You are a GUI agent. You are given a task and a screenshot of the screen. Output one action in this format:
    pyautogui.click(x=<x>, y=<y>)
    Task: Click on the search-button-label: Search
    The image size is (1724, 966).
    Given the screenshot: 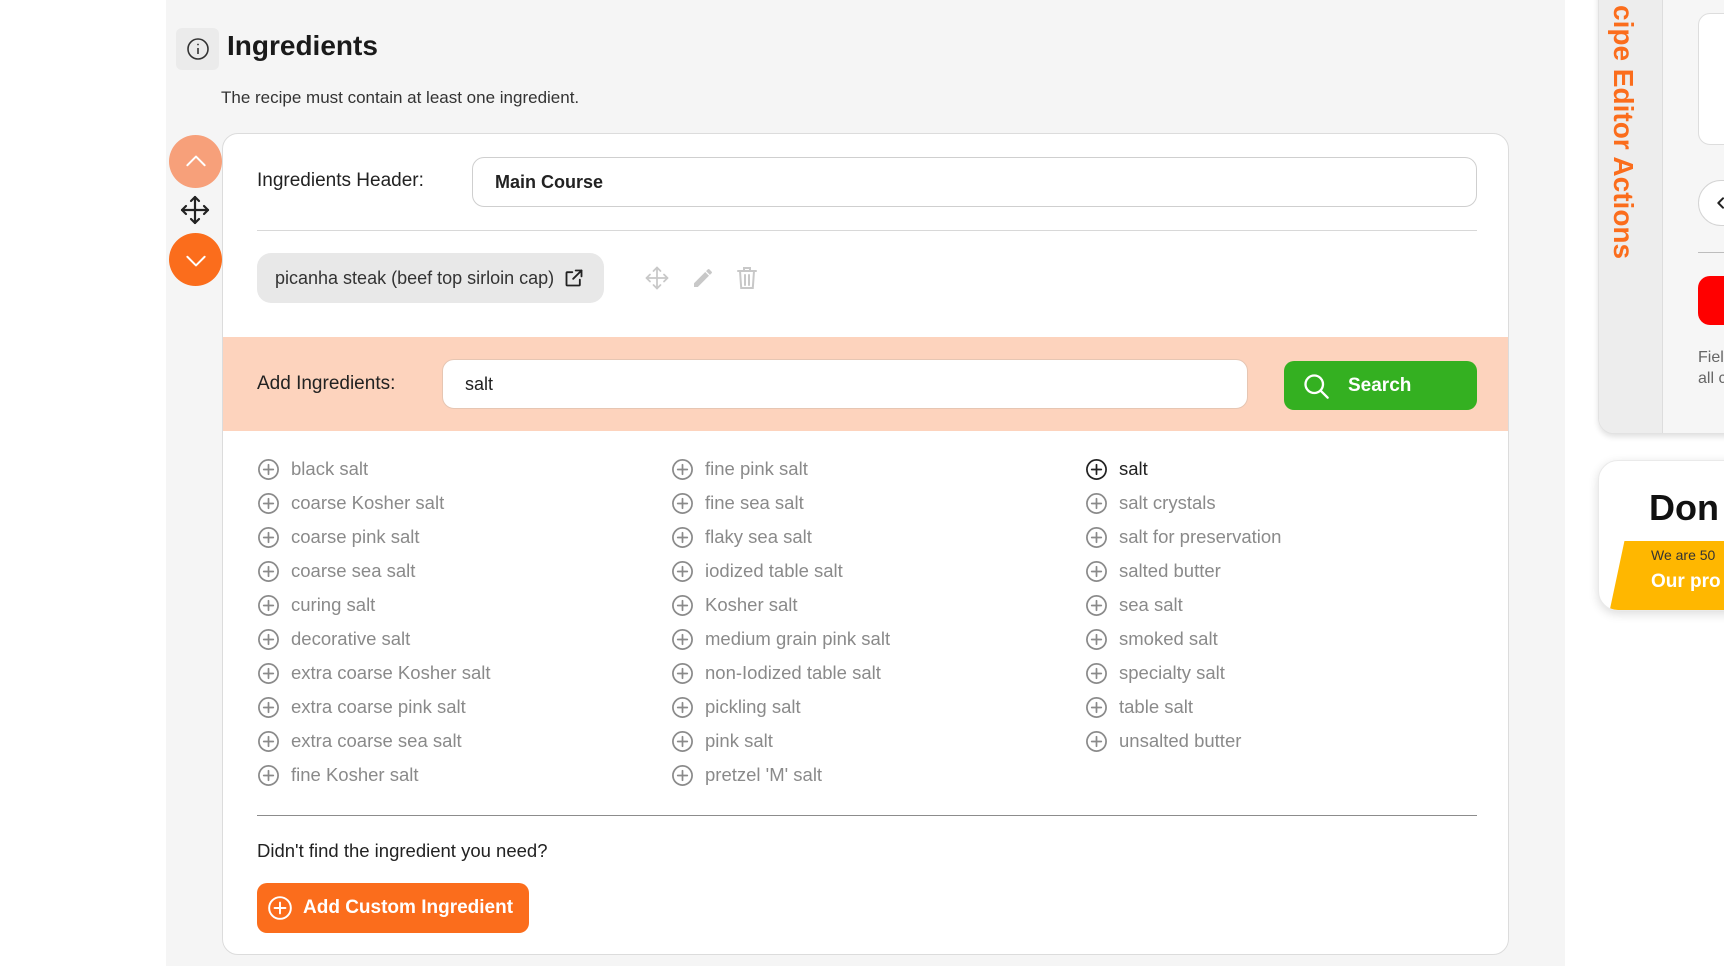 What is the action you would take?
    pyautogui.click(x=1380, y=385)
    